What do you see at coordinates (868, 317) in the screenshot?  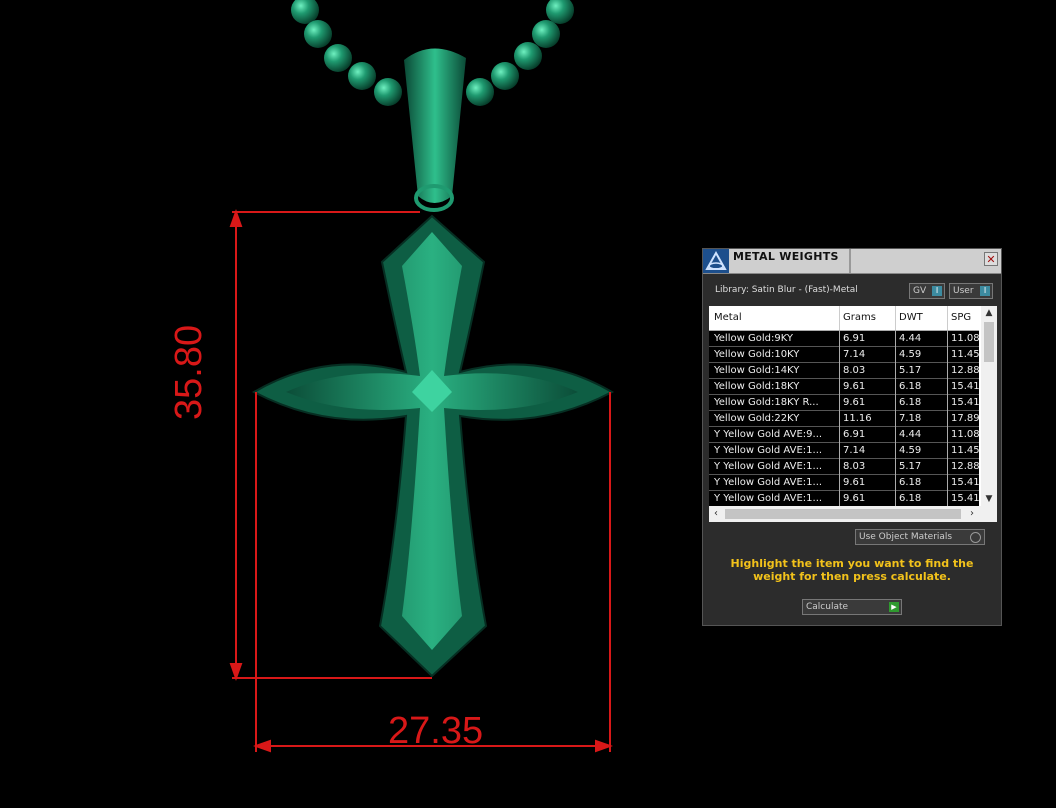 I see `column-header-grams: Grams` at bounding box center [868, 317].